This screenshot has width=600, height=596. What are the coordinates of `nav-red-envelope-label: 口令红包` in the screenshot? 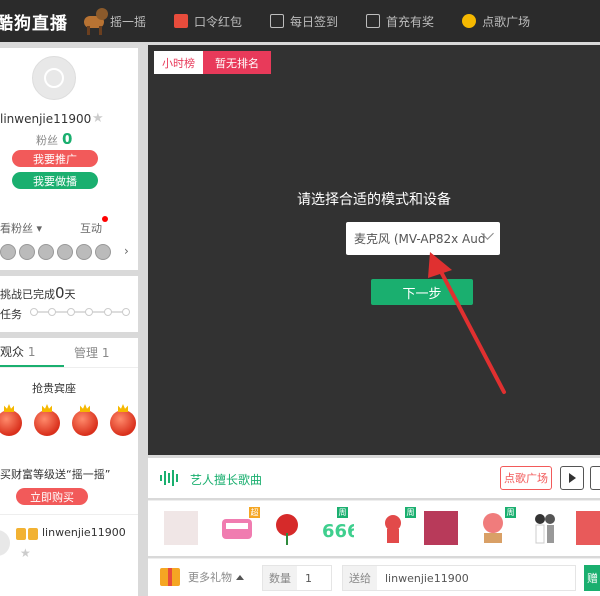 It's located at (218, 21).